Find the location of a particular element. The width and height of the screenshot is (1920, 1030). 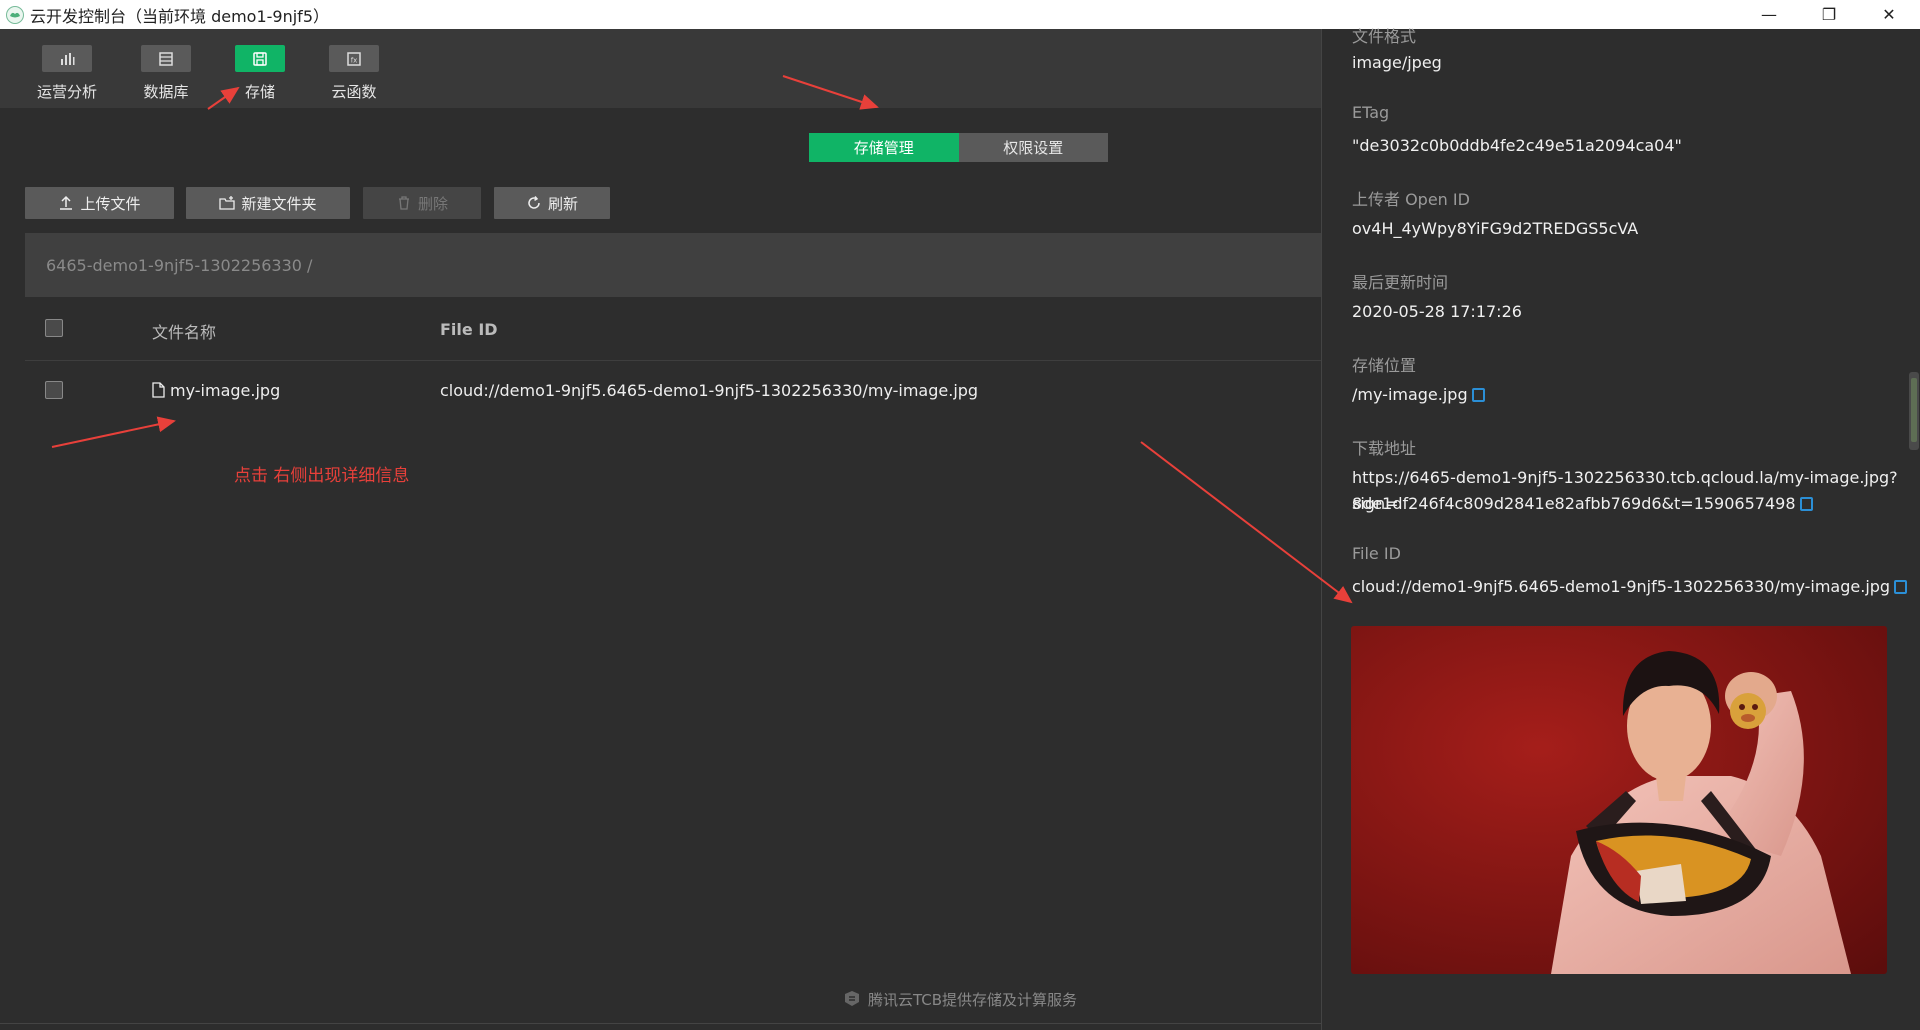

nav-item-functions: fx 云函数 is located at coordinates (354, 73).